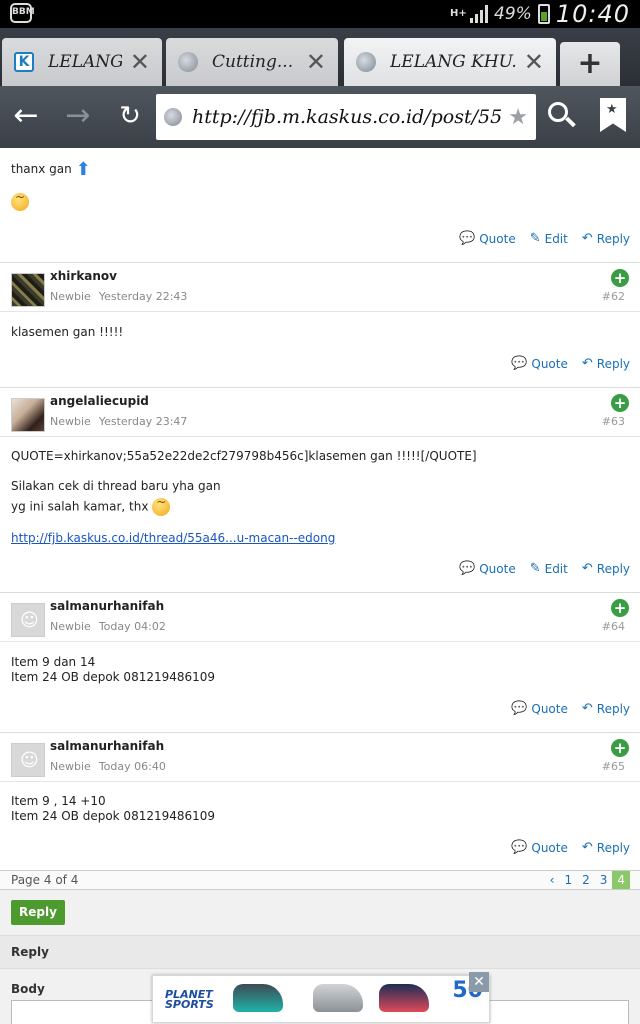 The image size is (640, 1024). Describe the element at coordinates (252, 62) in the screenshot. I see `tab-cutting: Cutting... ✕` at that location.